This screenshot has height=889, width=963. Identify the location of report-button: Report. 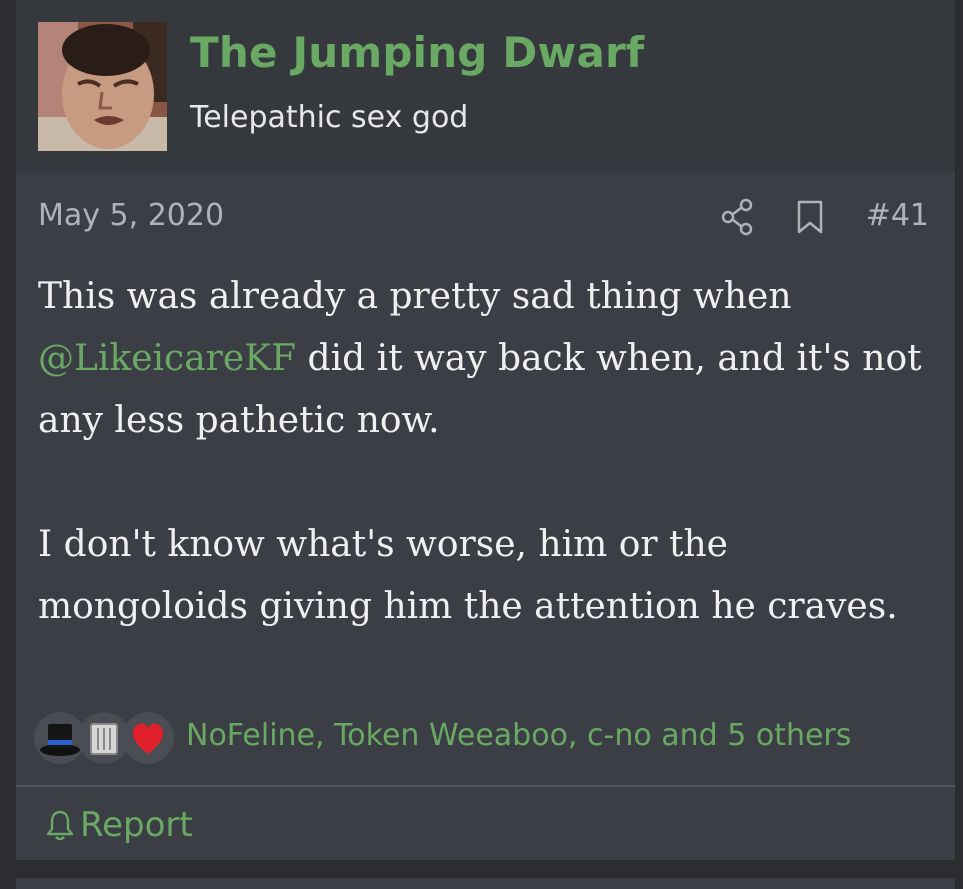
(119, 825).